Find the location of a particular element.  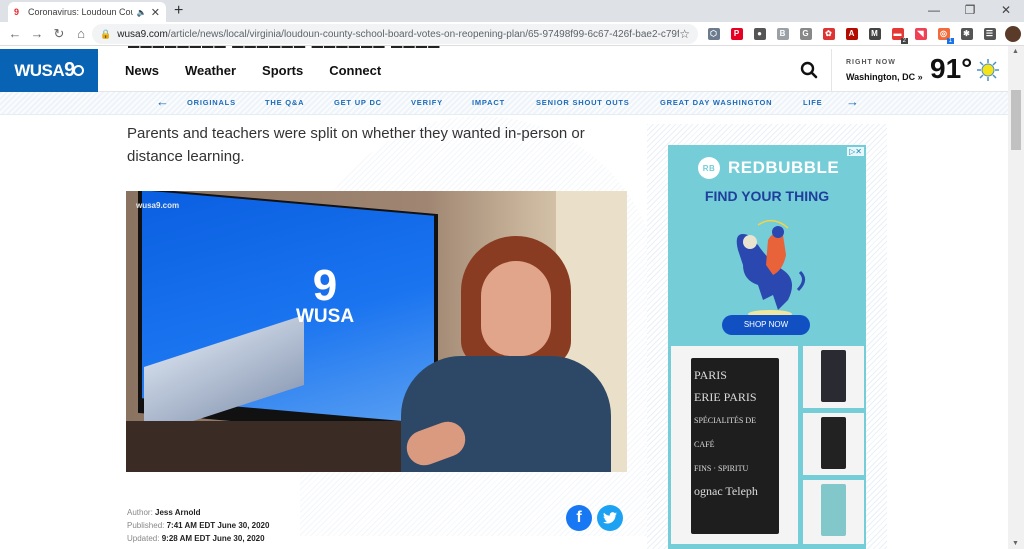

ad-product-black-duvet is located at coordinates (833, 444).